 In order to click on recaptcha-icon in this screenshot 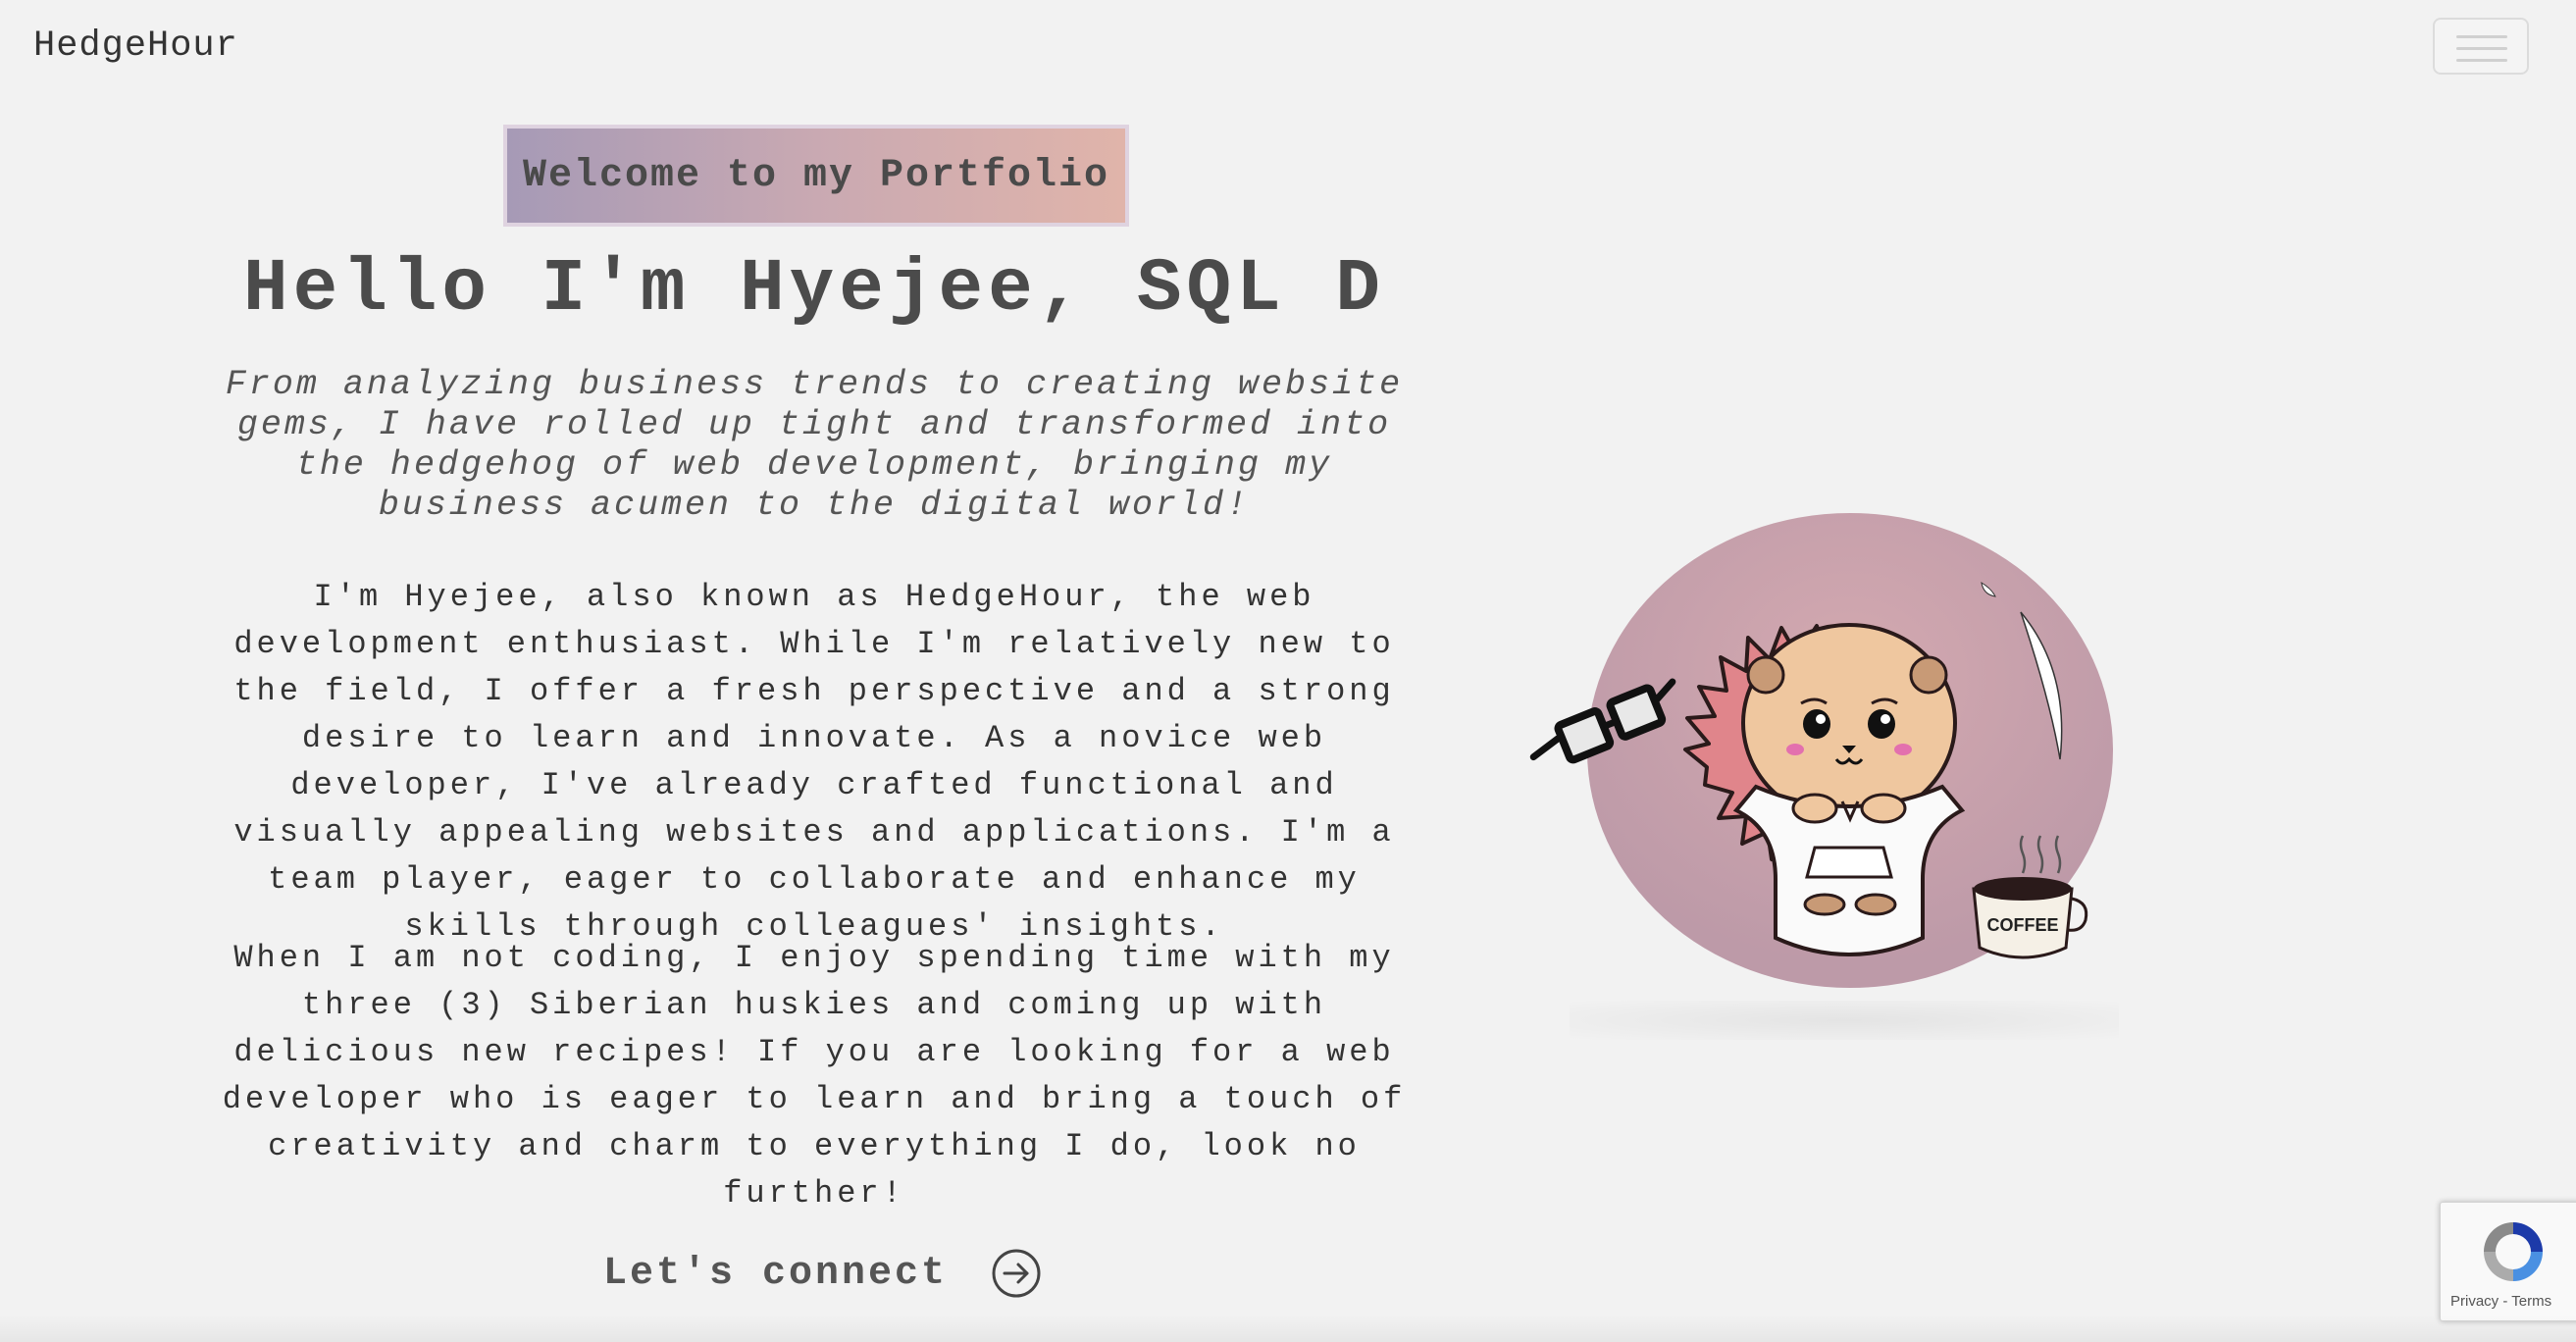, I will do `click(2513, 1251)`.